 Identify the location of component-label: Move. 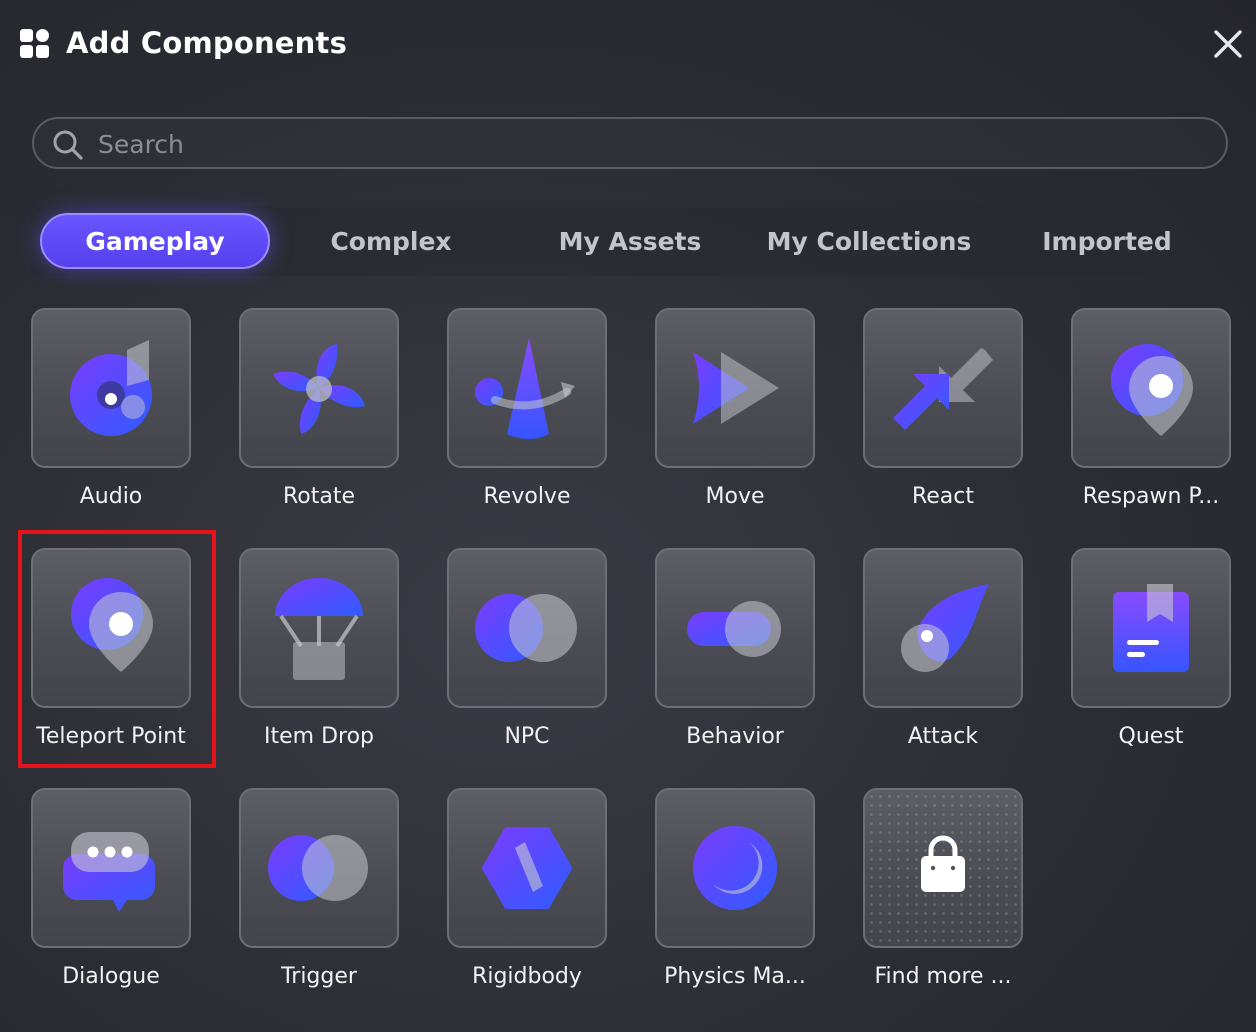
(735, 496).